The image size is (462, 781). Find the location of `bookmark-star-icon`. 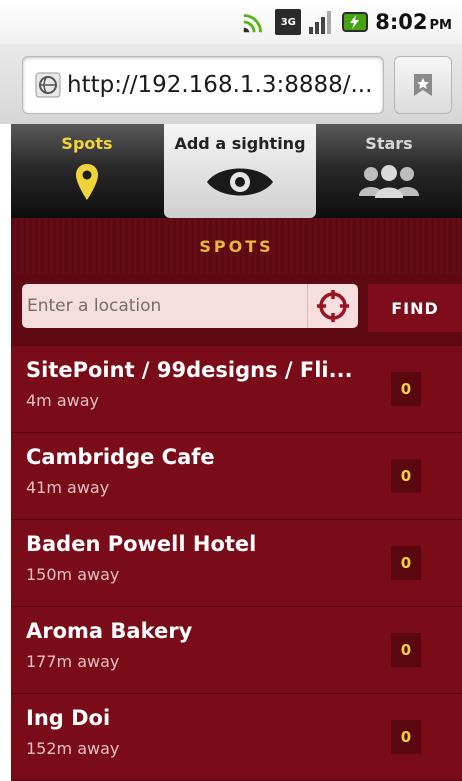

bookmark-star-icon is located at coordinates (423, 85).